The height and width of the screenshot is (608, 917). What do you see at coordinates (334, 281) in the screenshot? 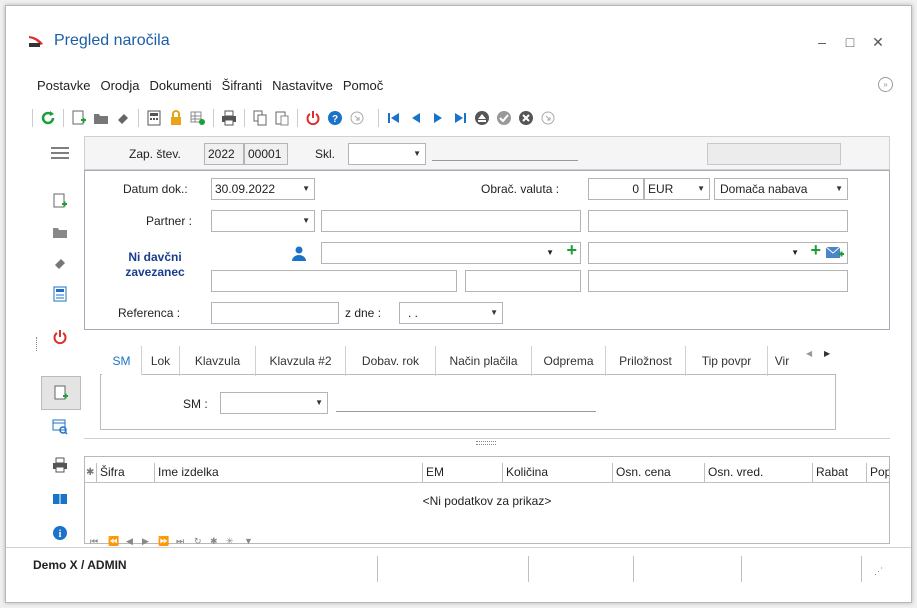
I see `address-line-field` at bounding box center [334, 281].